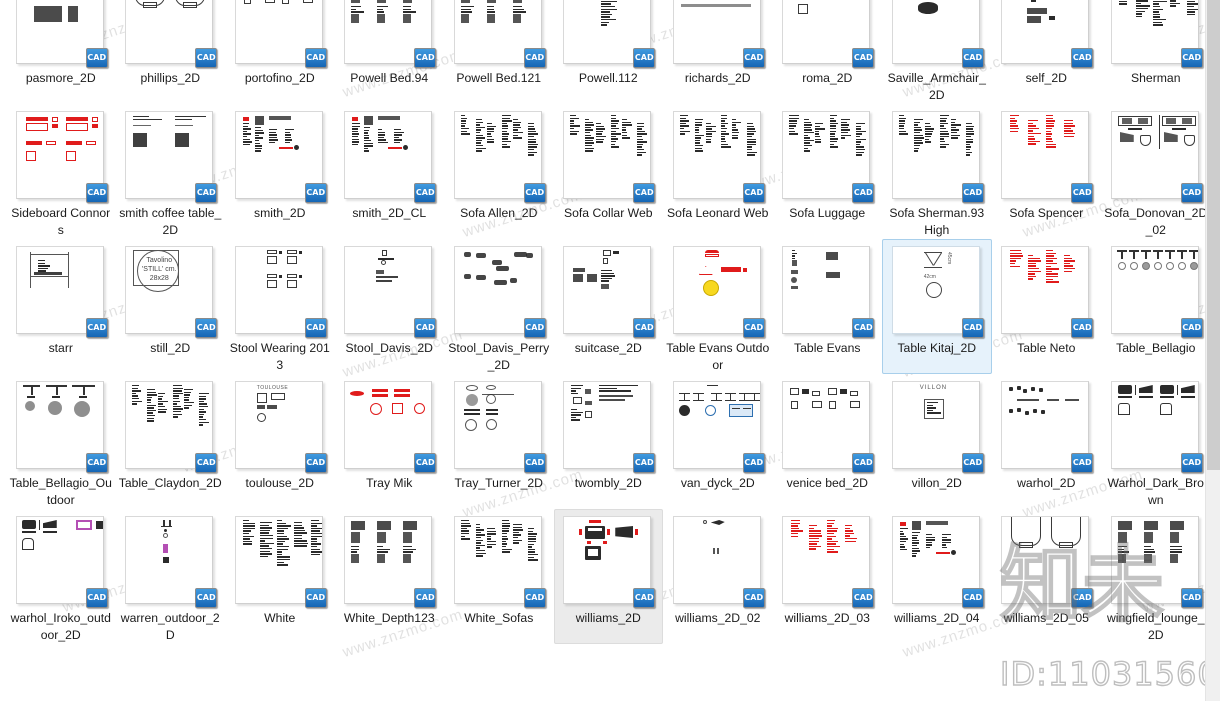 This screenshot has width=1220, height=701. I want to click on grid-item: CAD Powell Bed.94, so click(390, 52).